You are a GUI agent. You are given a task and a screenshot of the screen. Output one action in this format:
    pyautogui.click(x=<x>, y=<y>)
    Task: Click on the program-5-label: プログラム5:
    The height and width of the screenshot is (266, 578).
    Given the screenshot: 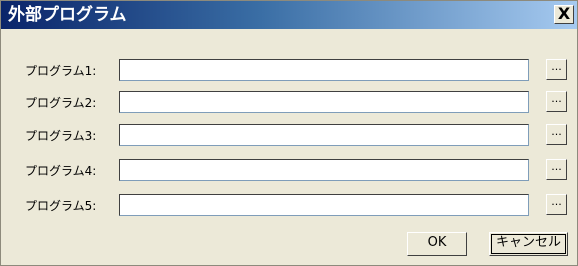 What is the action you would take?
    pyautogui.click(x=61, y=206)
    